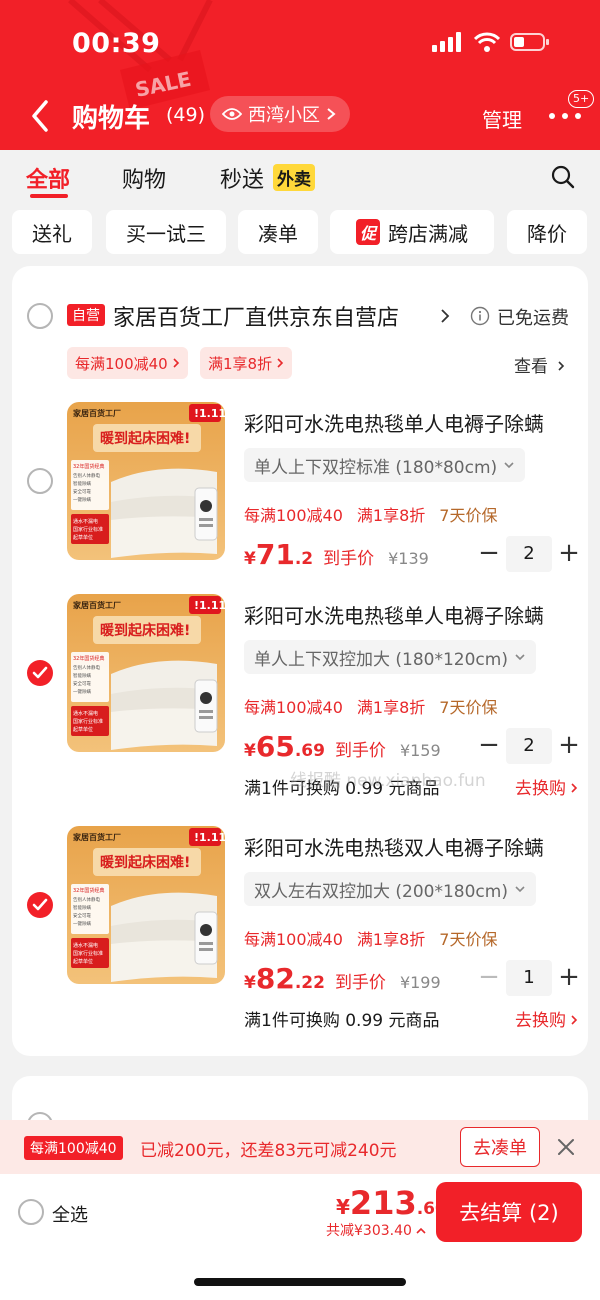 The height and width of the screenshot is (1300, 600). I want to click on total-price: ¥ 213 .60, so click(391, 1203).